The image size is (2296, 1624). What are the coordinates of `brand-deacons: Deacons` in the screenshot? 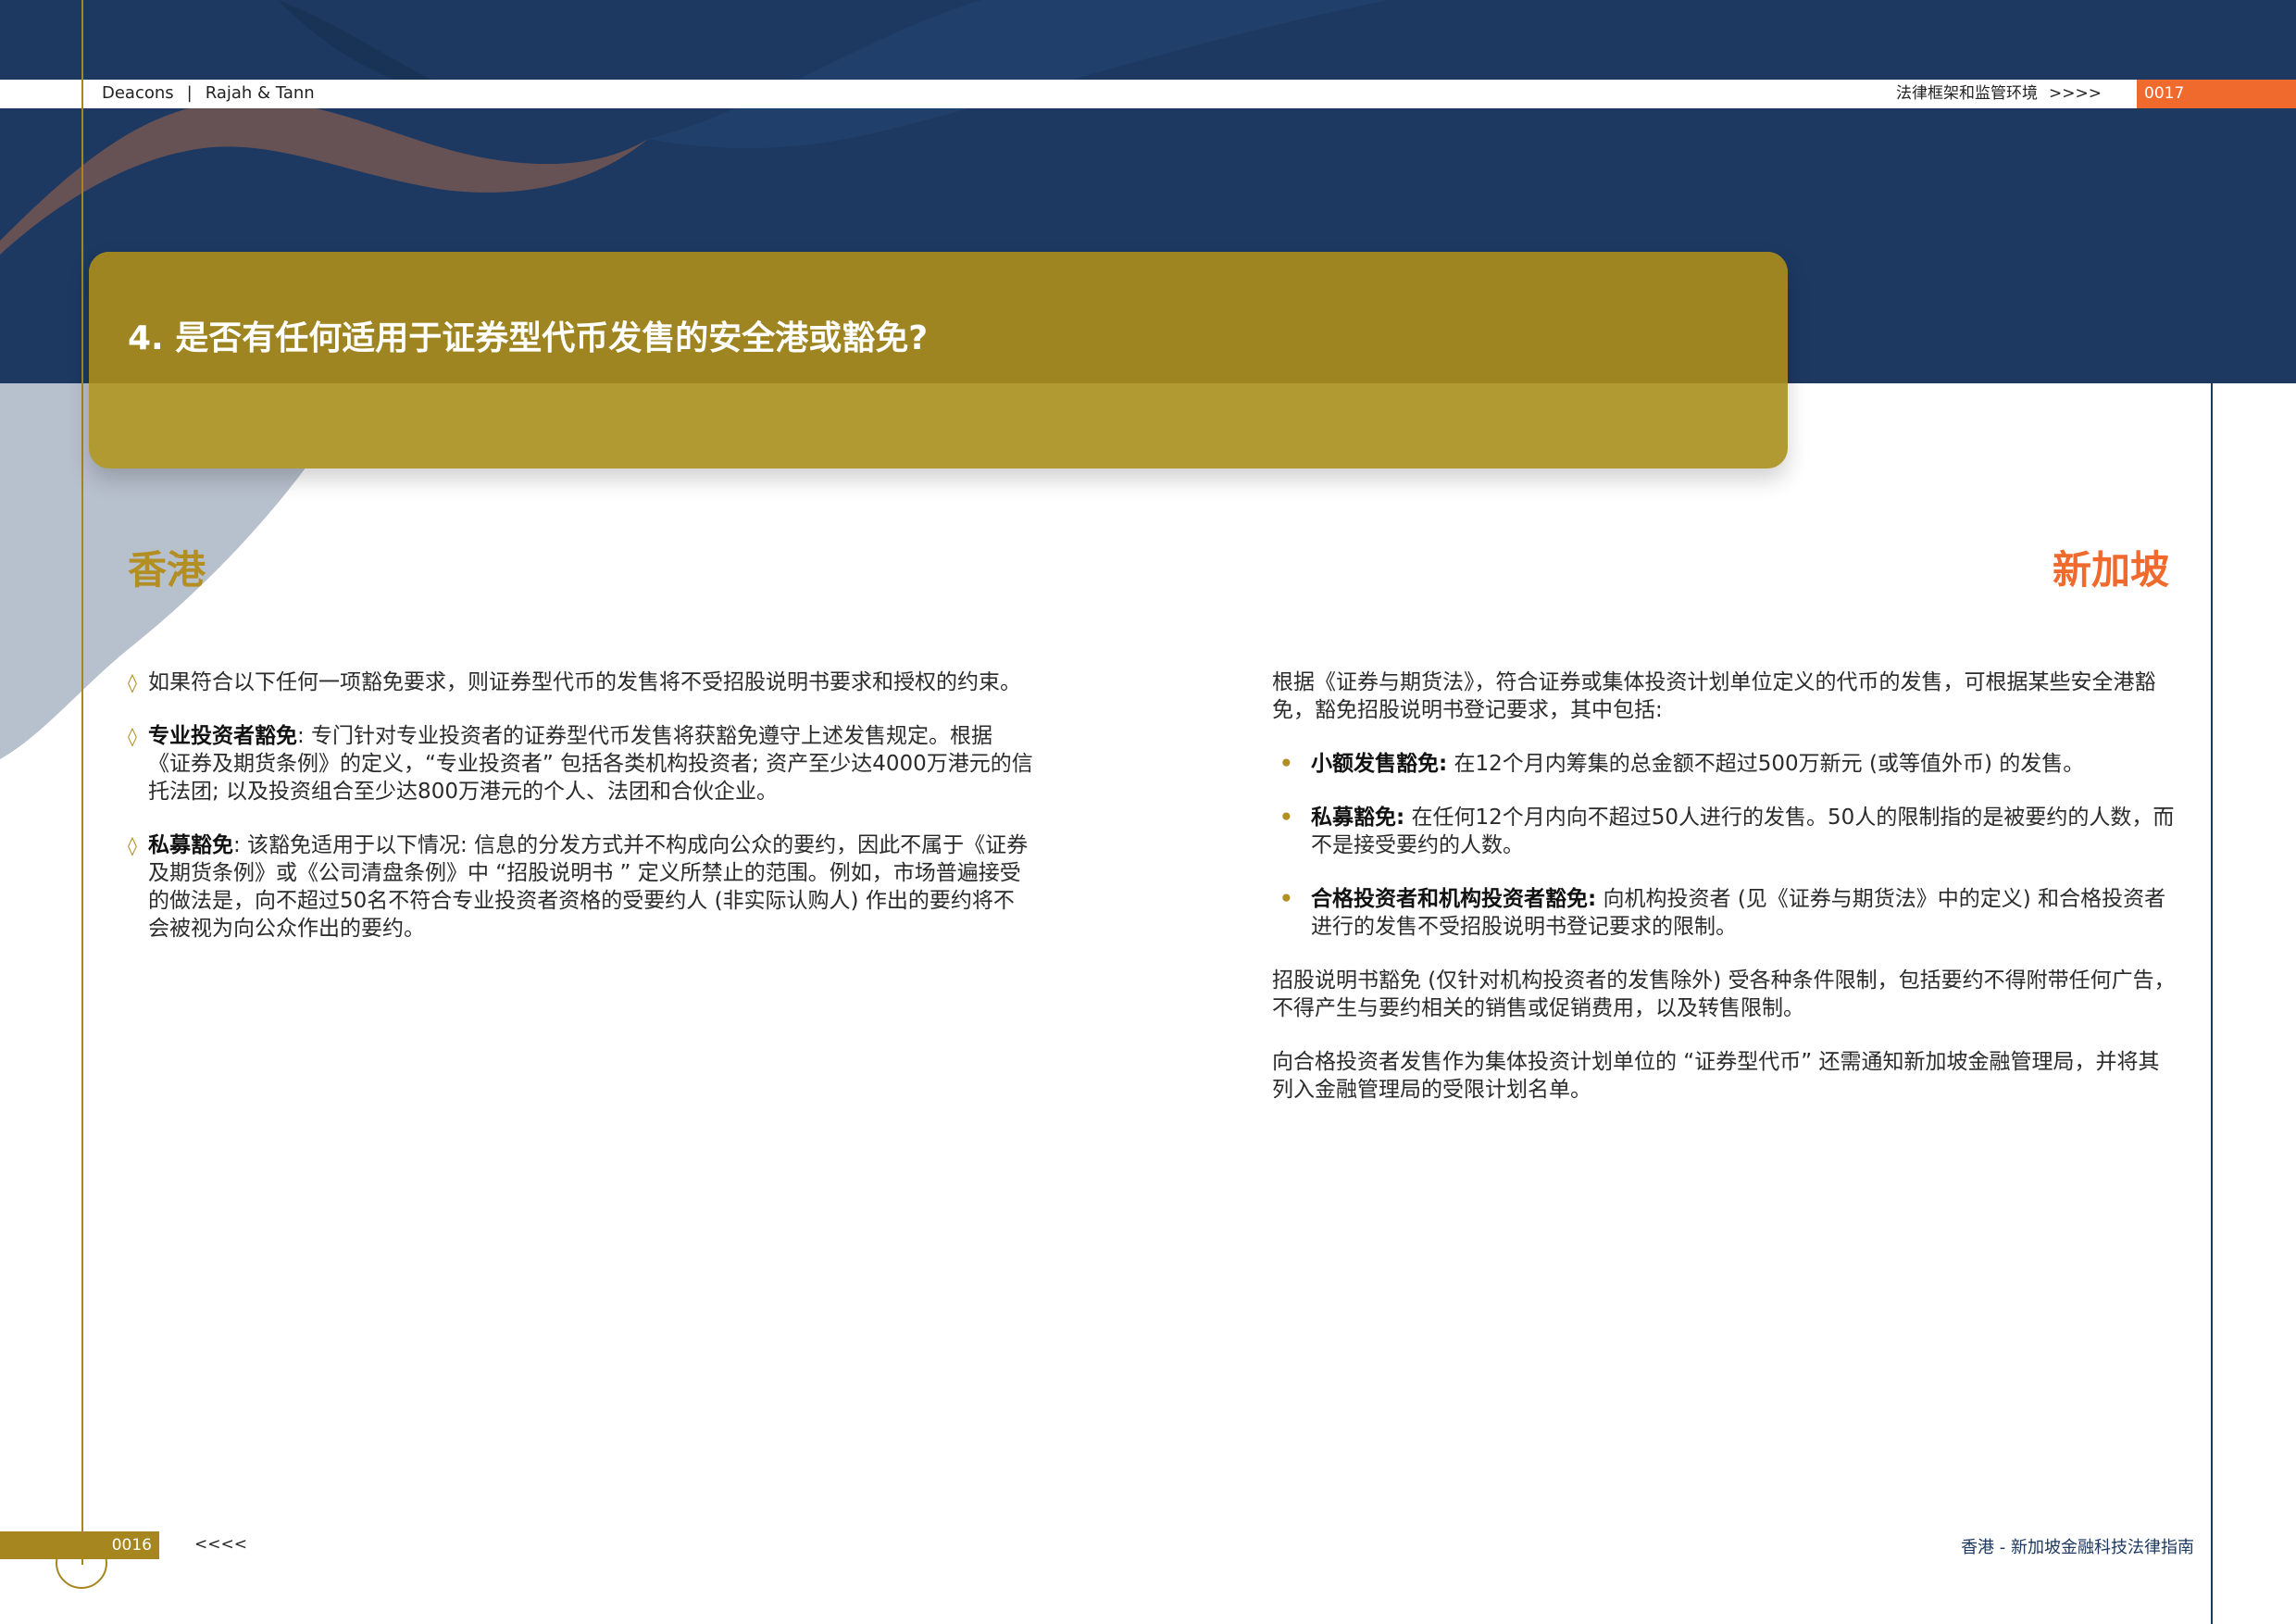 It's located at (138, 93).